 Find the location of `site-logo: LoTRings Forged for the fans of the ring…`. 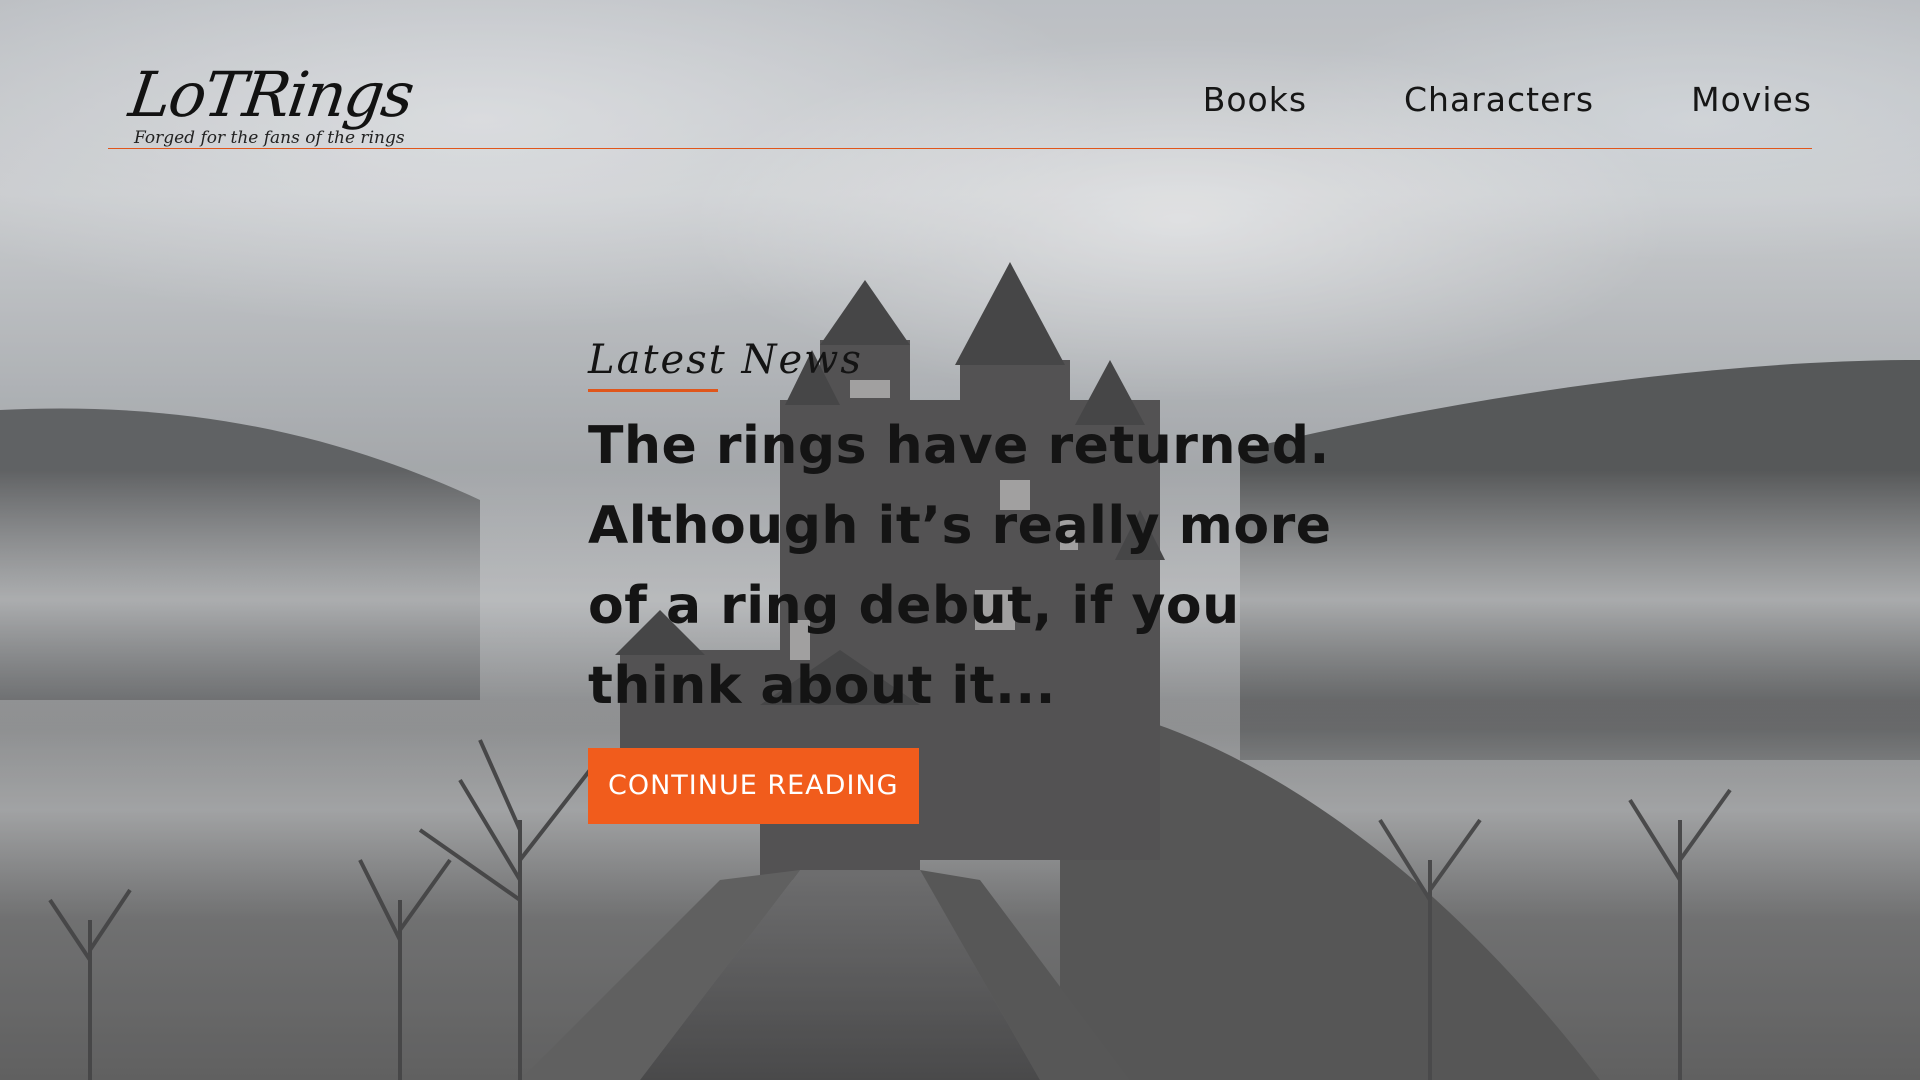

site-logo: LoTRings Forged for the fans of the ring… is located at coordinates (271, 103).